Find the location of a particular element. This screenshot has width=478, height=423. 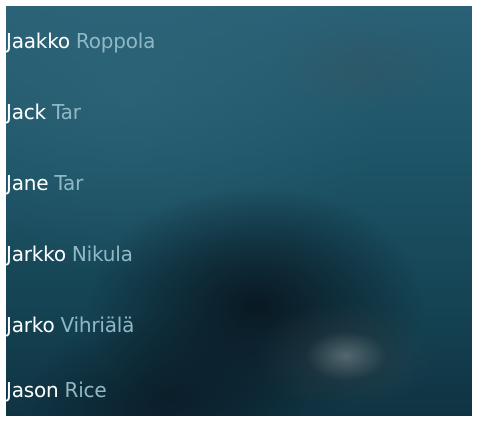

contact-last-name: Rice is located at coordinates (85, 390).